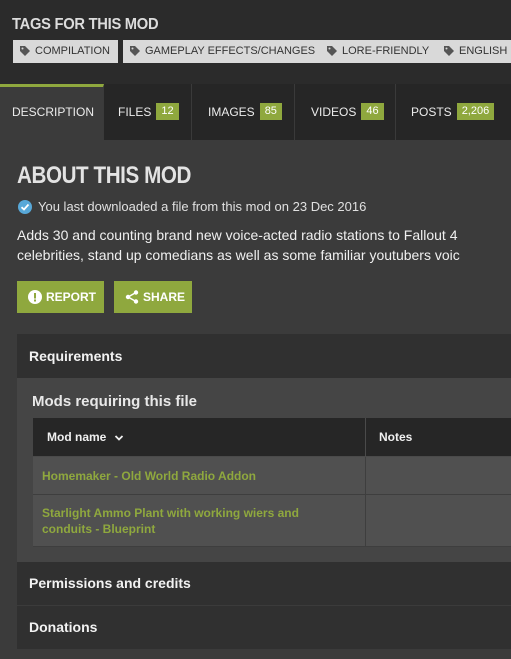  What do you see at coordinates (483, 51) in the screenshot?
I see `tag-label: ENGLISH` at bounding box center [483, 51].